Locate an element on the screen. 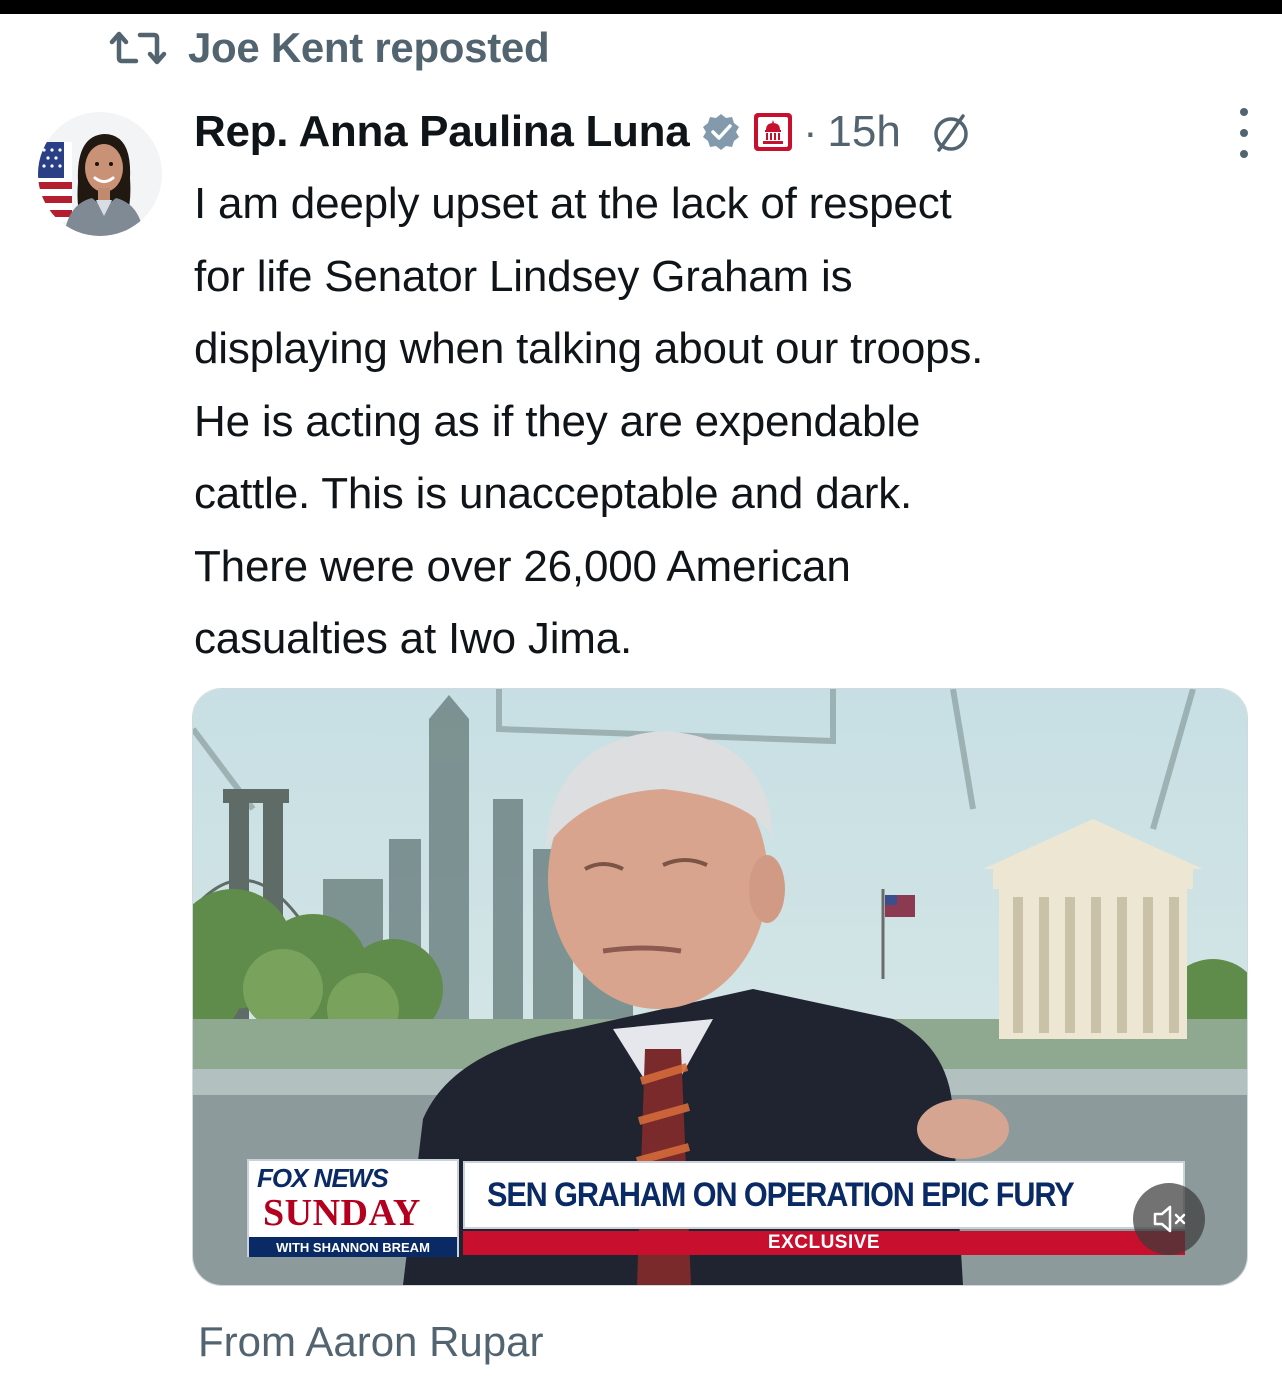 The width and height of the screenshot is (1282, 1397). exclusive-bar: EXCLUSIVE is located at coordinates (824, 1243).